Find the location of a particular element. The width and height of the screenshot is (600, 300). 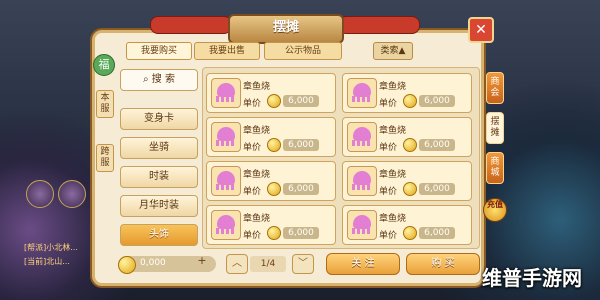

banner-ribbon-left is located at coordinates (191, 25).